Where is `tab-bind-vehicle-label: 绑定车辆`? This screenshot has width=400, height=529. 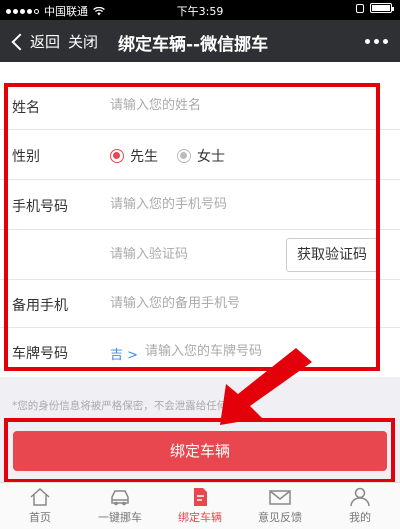
tab-bind-vehicle-label: 绑定车辆 is located at coordinates (200, 517).